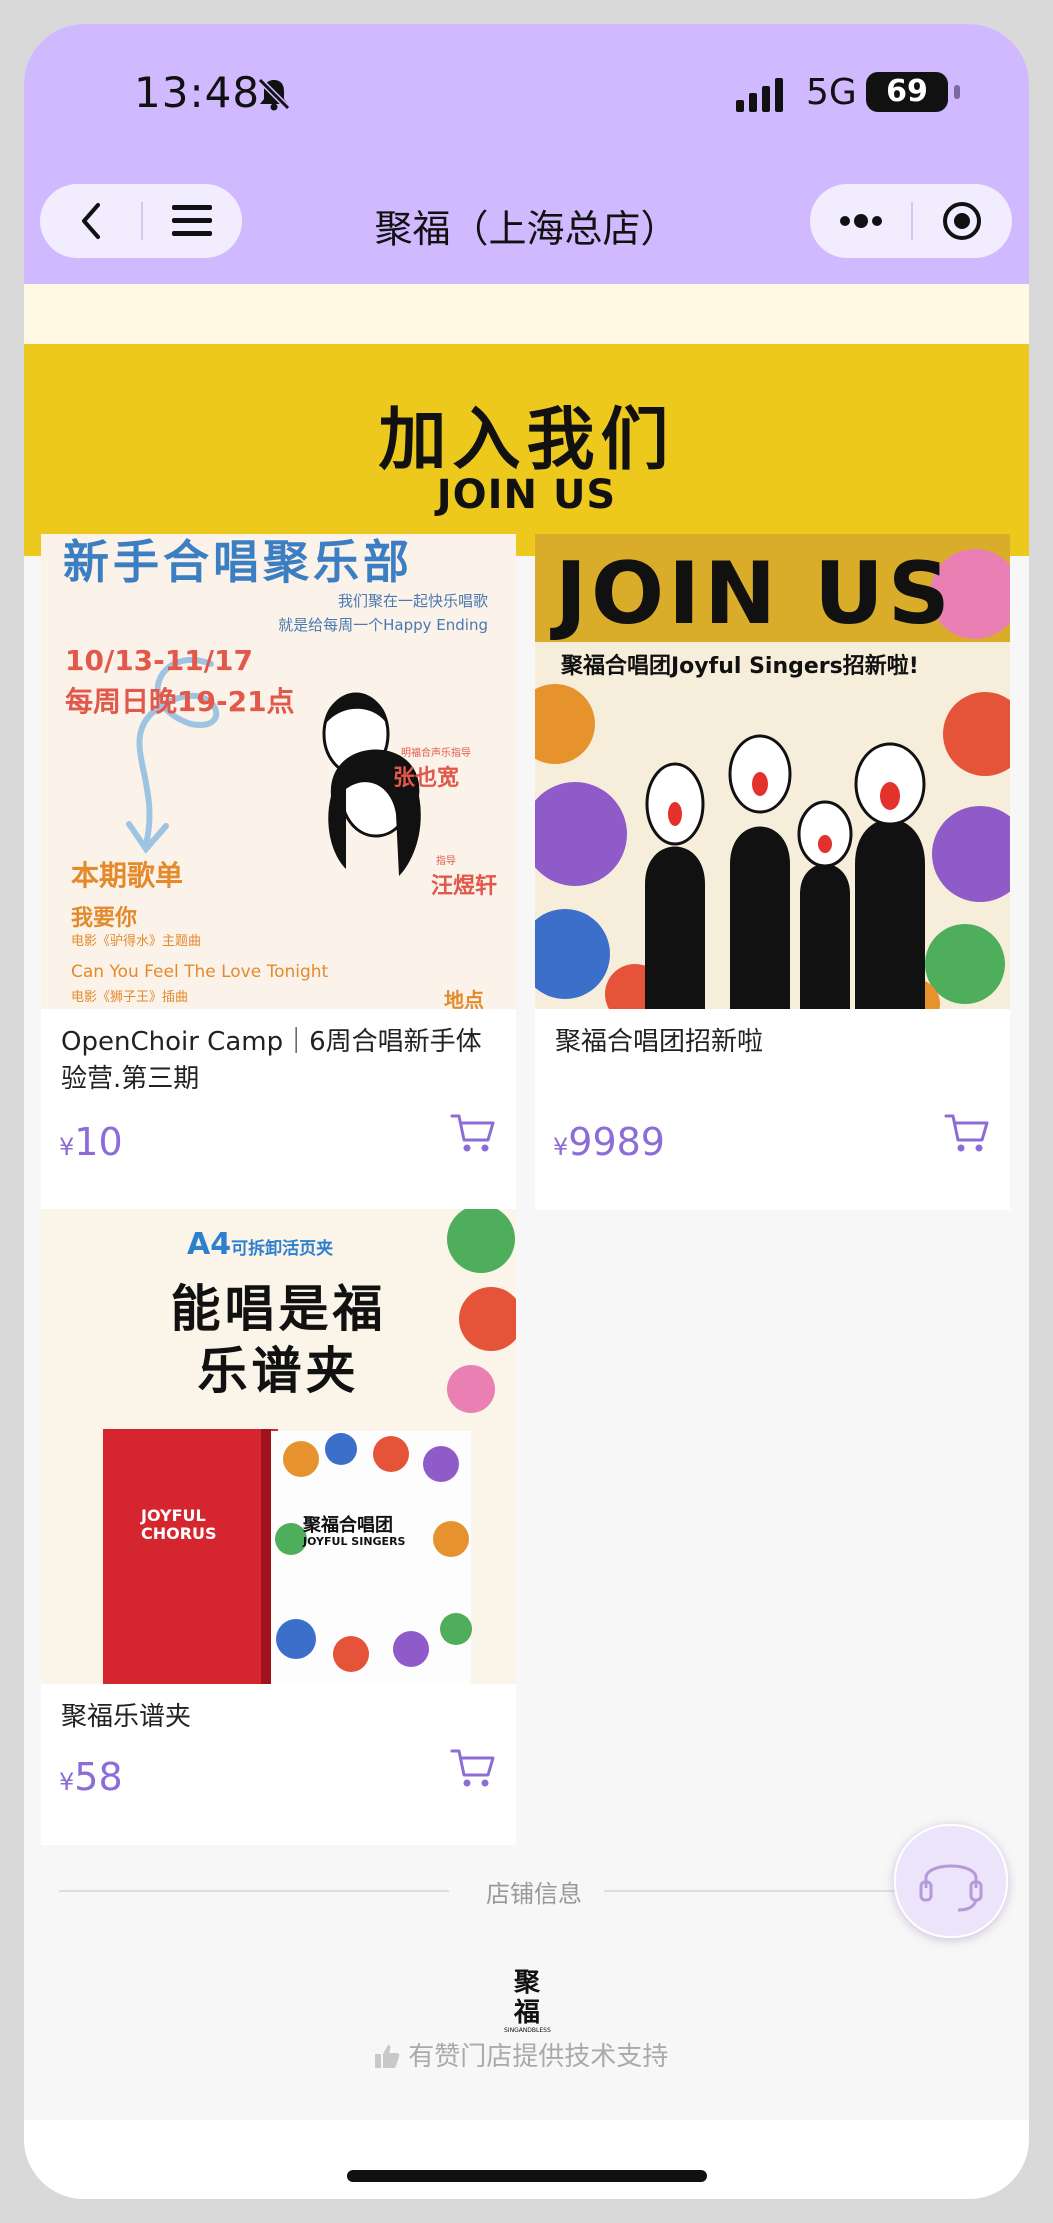  Describe the element at coordinates (278, 1371) in the screenshot. I see `poster-line-2: 乐谱夹` at that location.